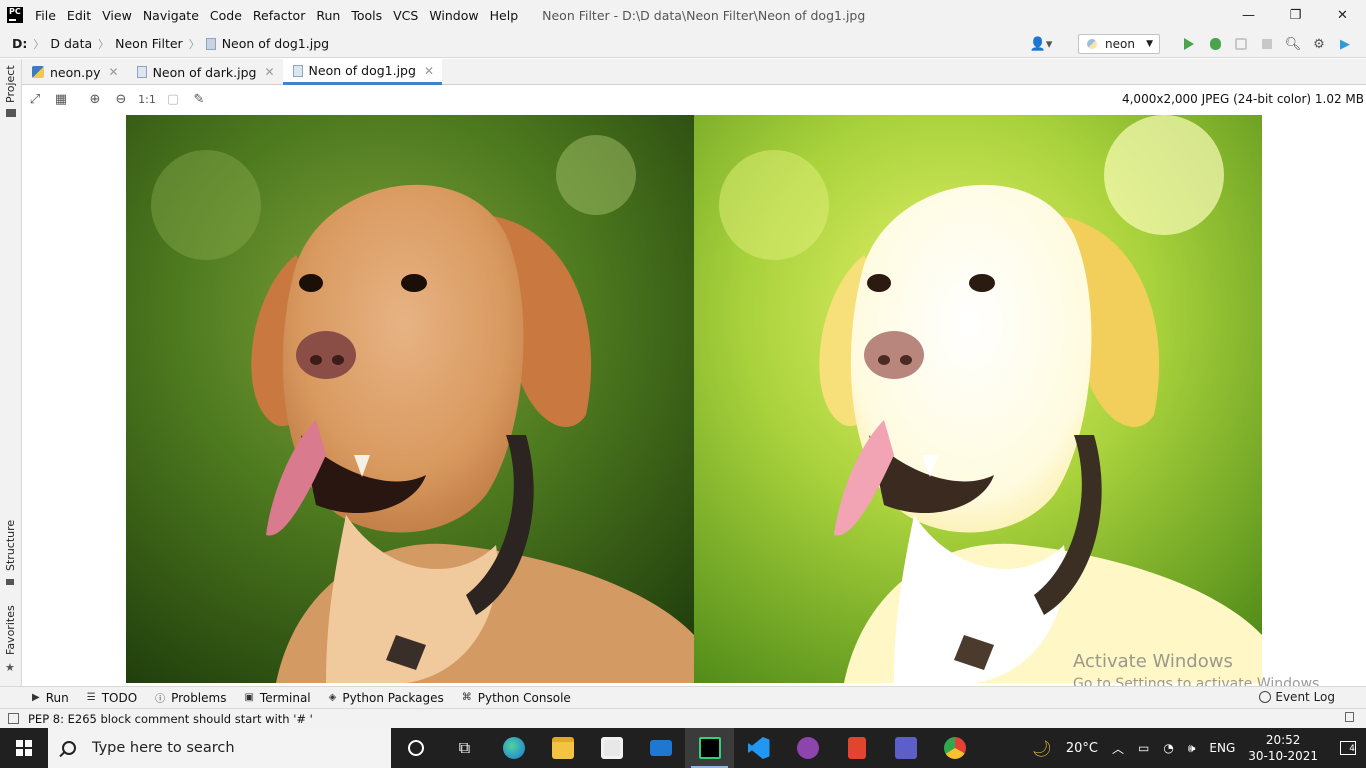 This screenshot has height=768, width=1366. I want to click on structure-tool-button: Structure, so click(10, 545).